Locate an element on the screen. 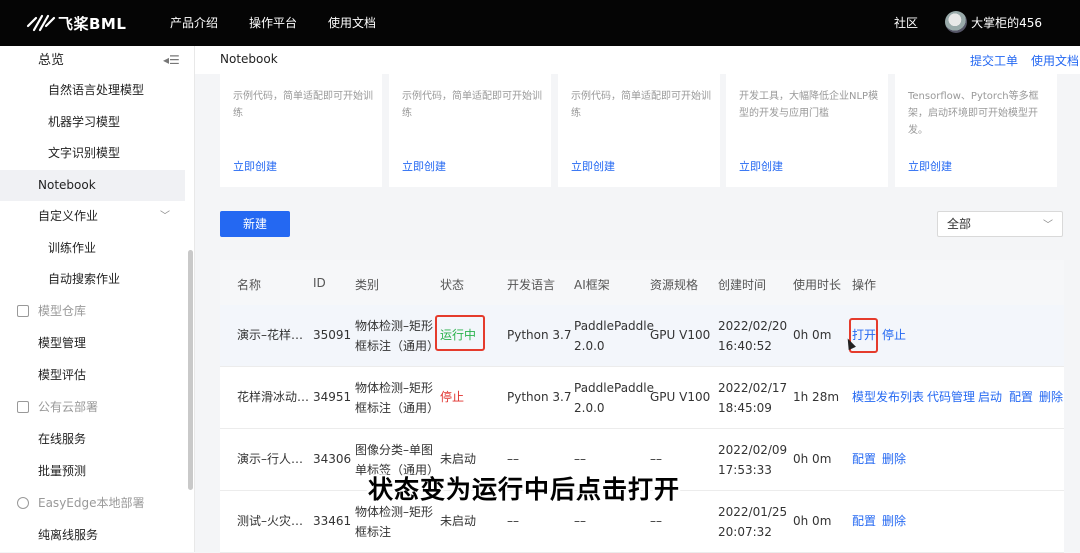 The height and width of the screenshot is (553, 1080). sidebar-item-label: 训练作业 is located at coordinates (72, 248).